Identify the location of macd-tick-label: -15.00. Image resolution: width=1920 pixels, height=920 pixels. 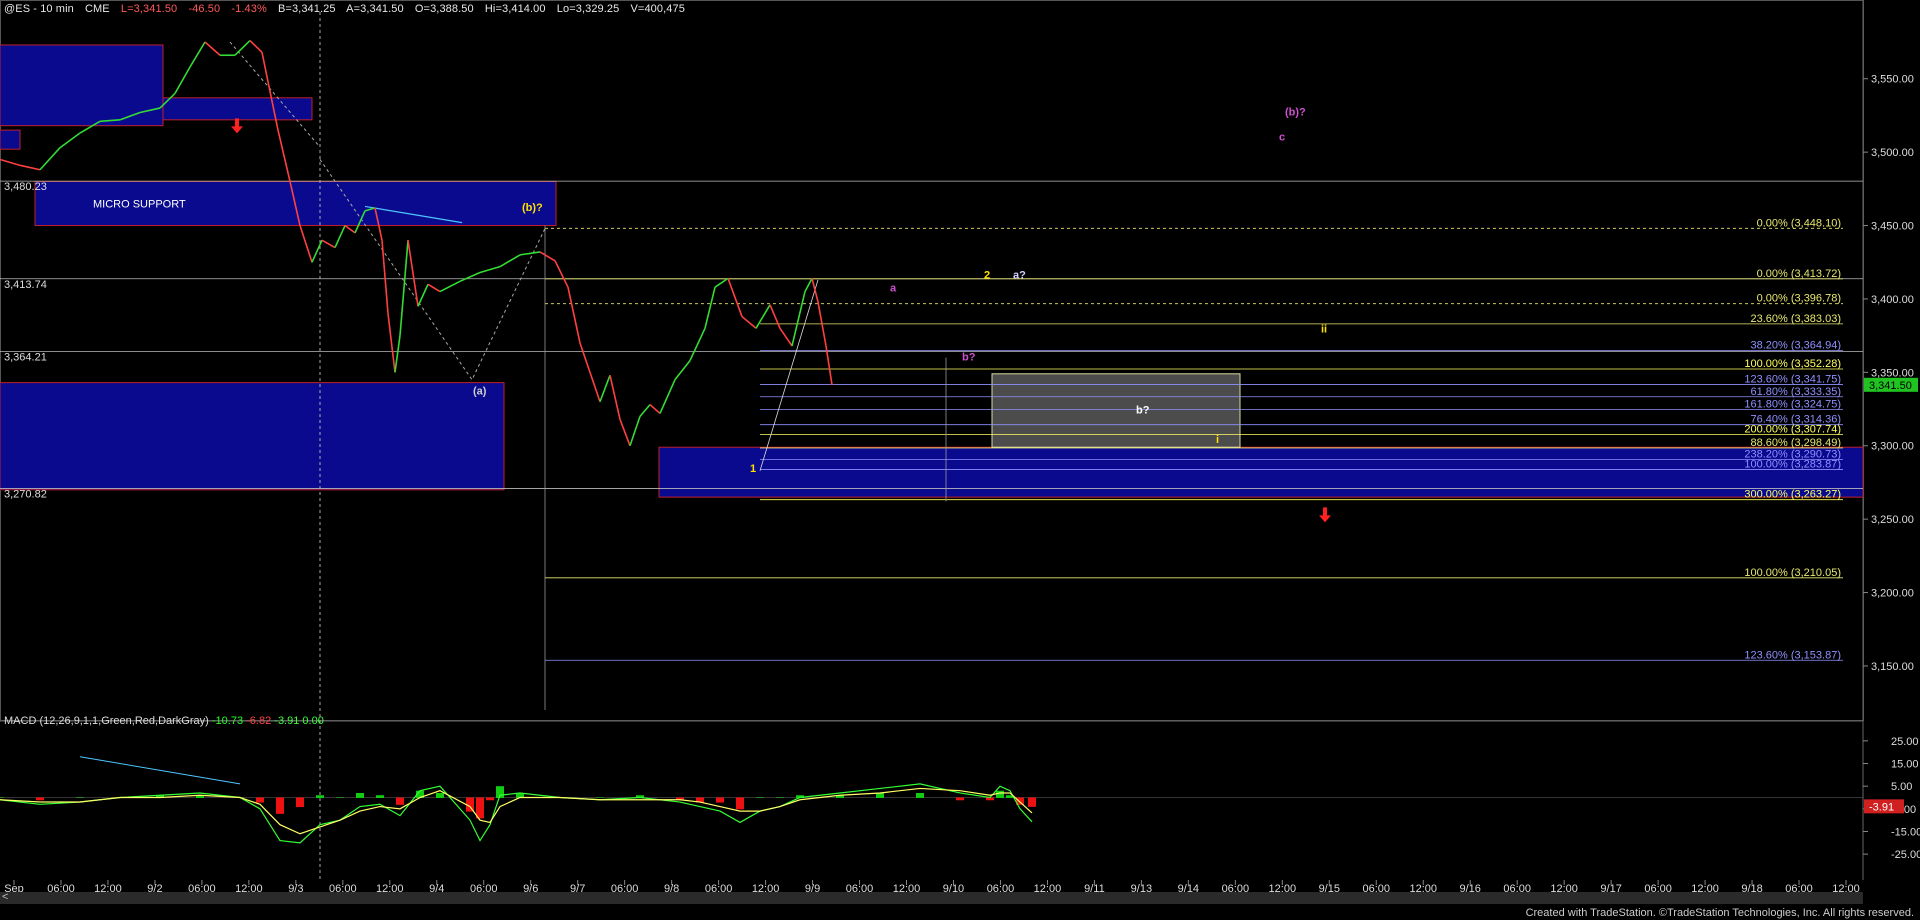
(1905, 832).